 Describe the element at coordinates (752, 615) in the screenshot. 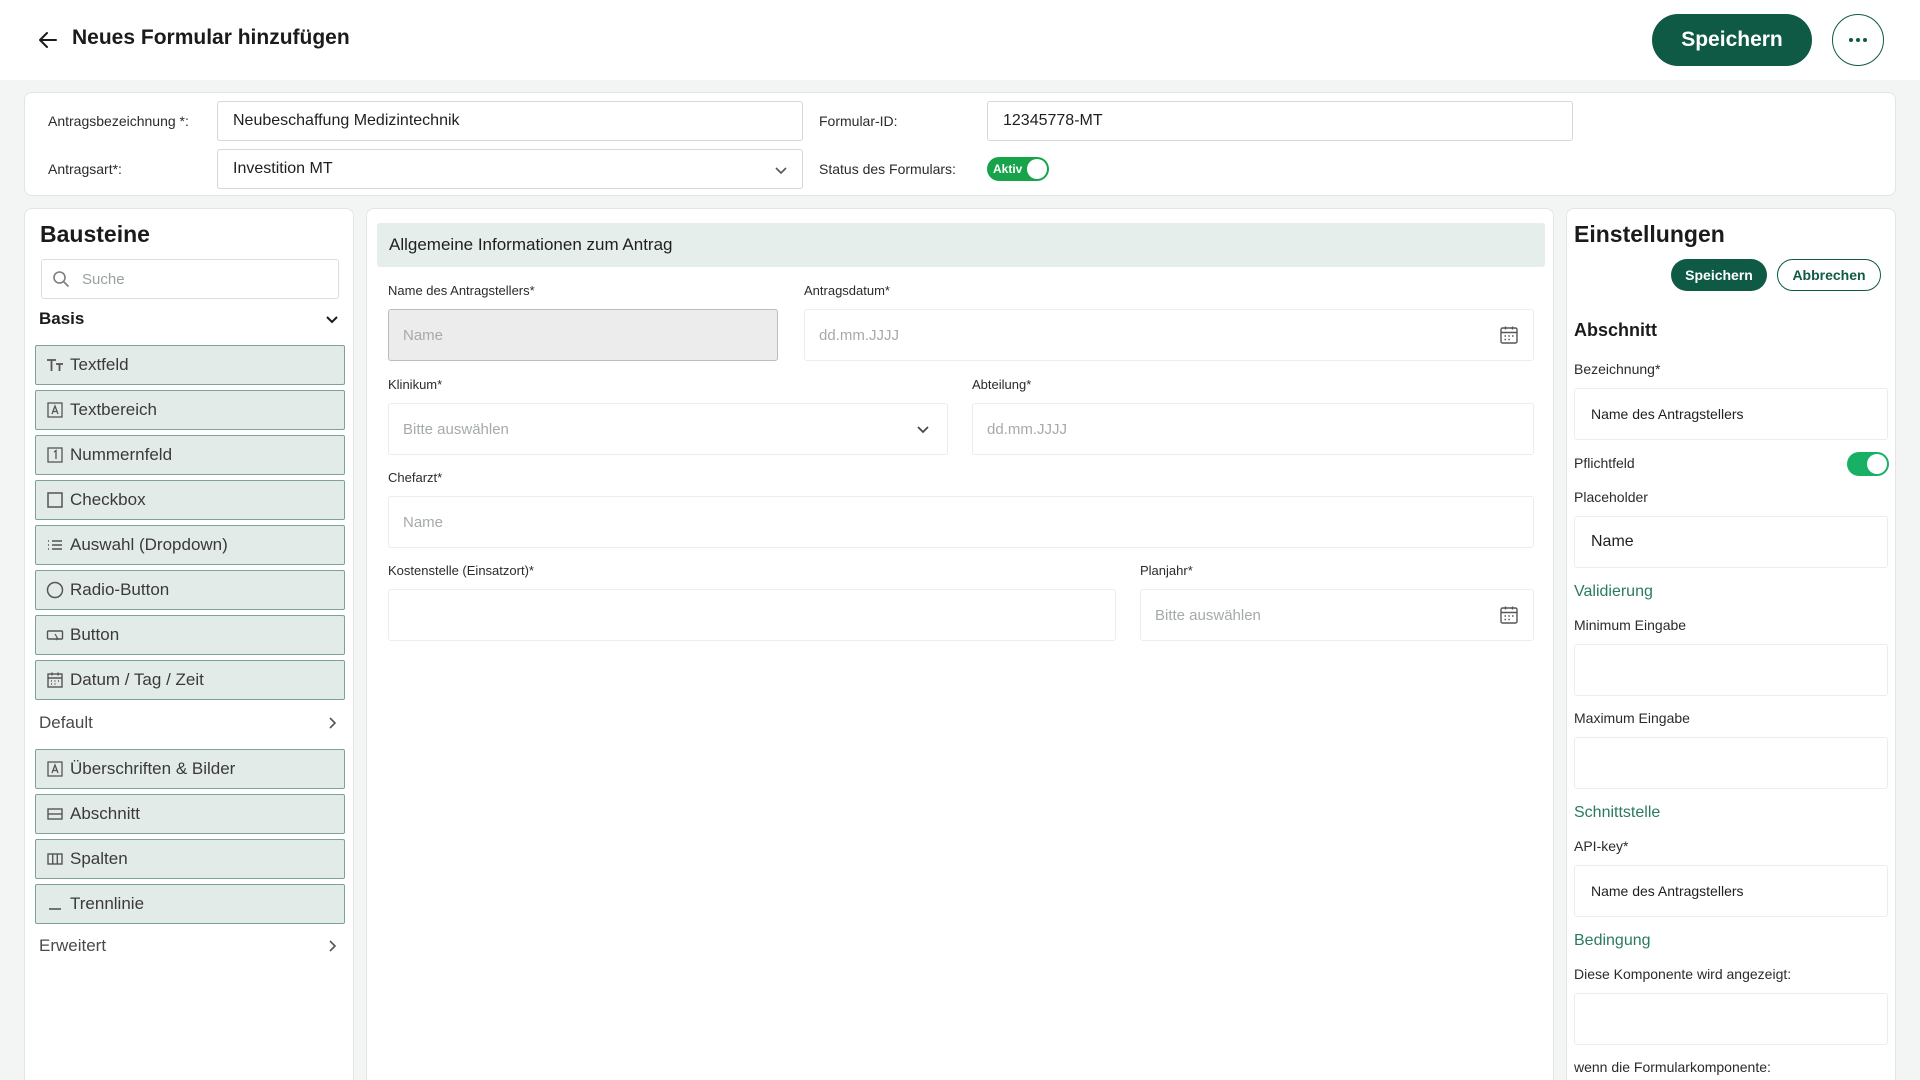

I see `cost-center-input` at that location.